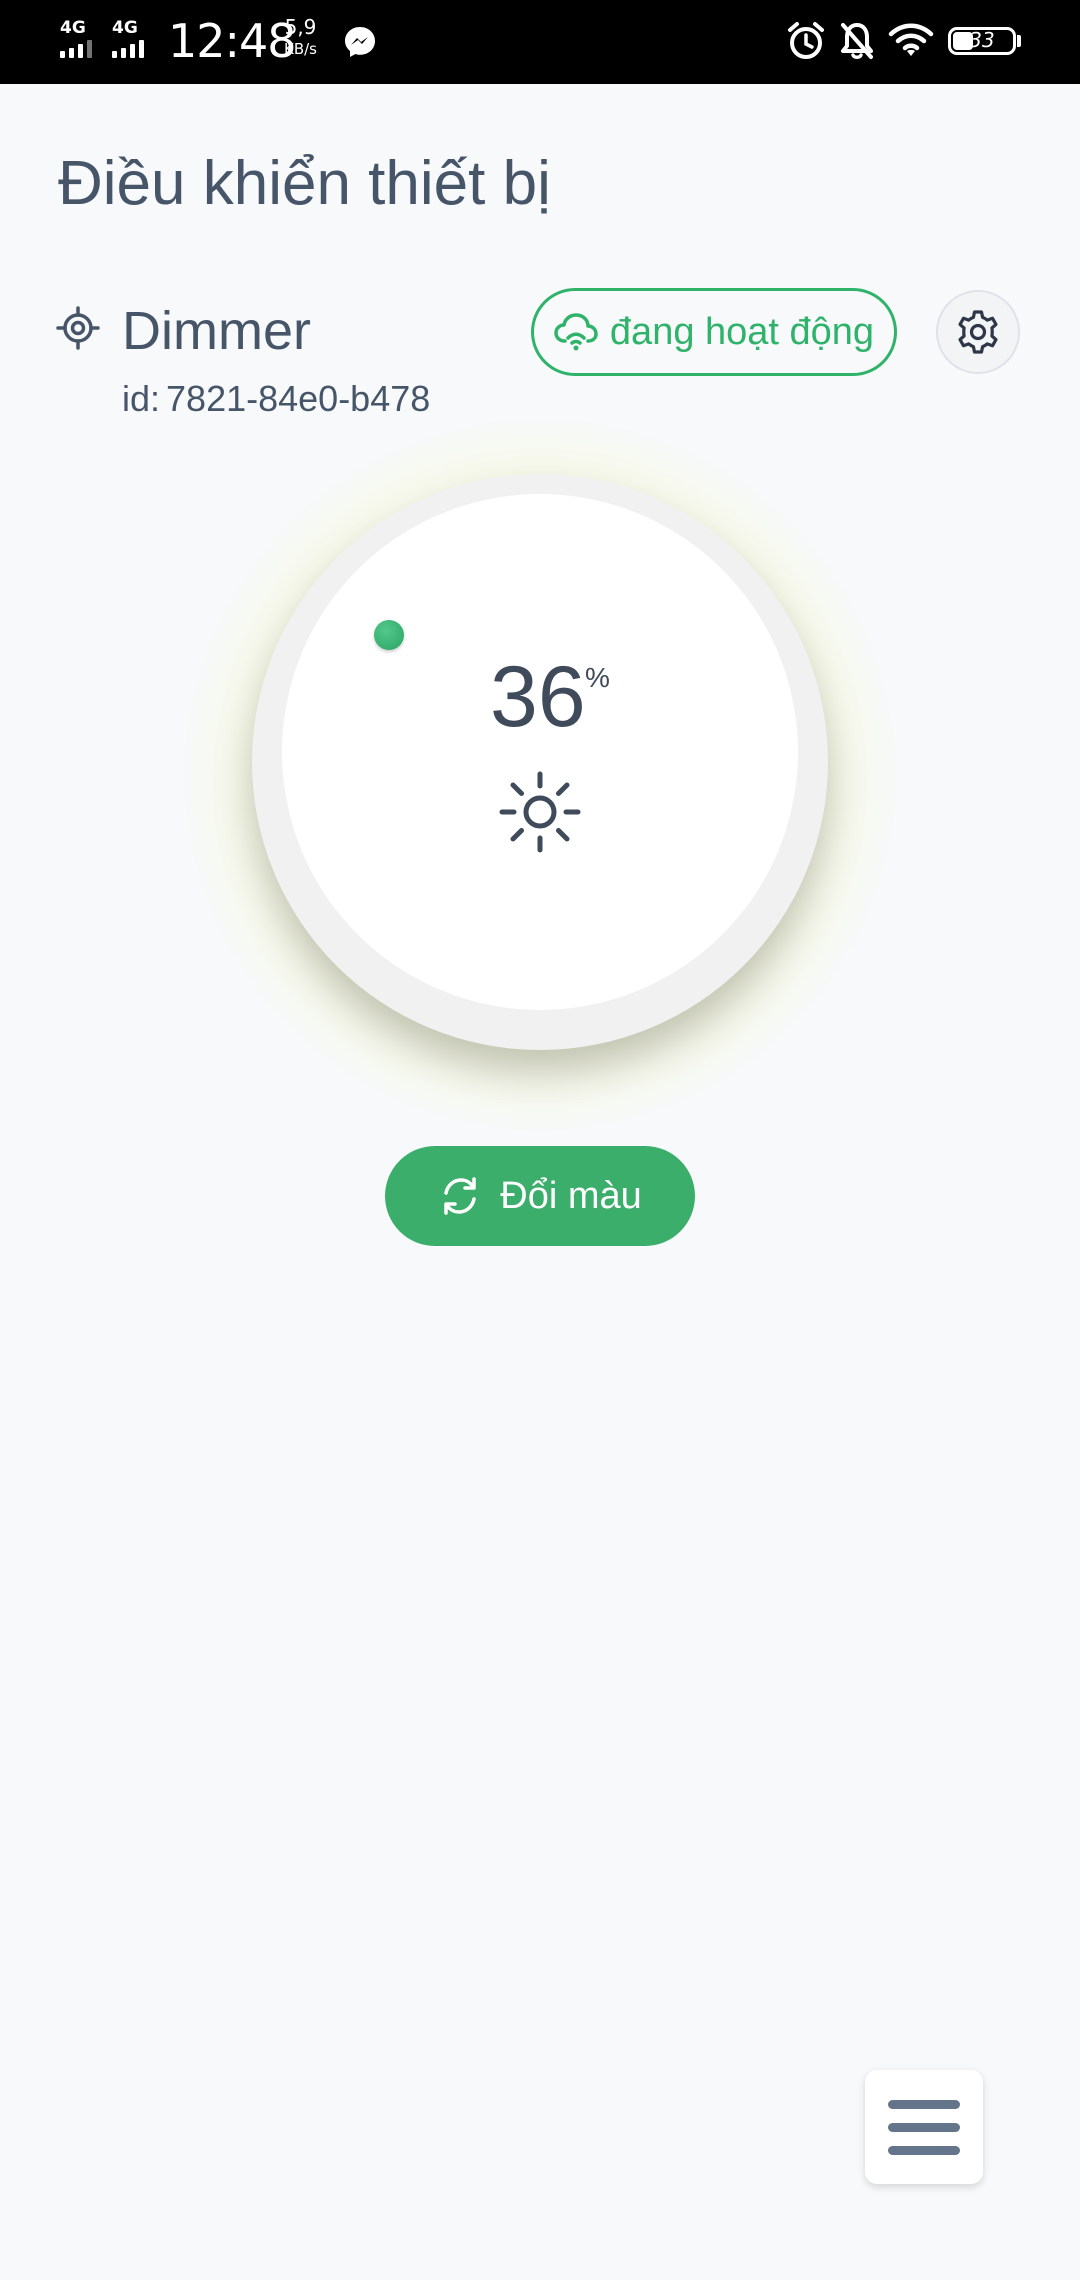 This screenshot has width=1080, height=2280. I want to click on refresh-icon, so click(460, 1196).